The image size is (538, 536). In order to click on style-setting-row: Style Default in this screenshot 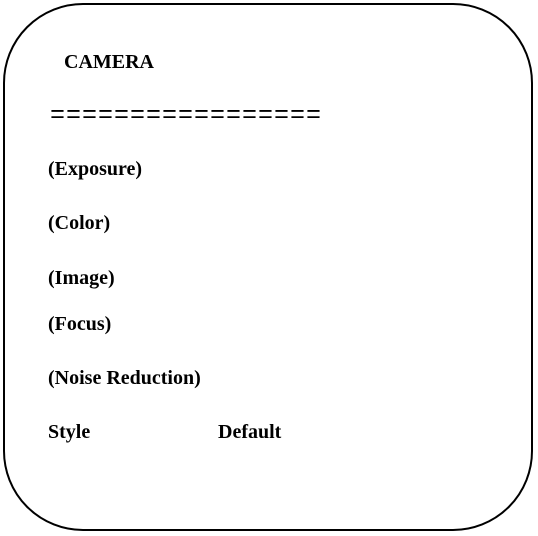, I will do `click(164, 432)`.